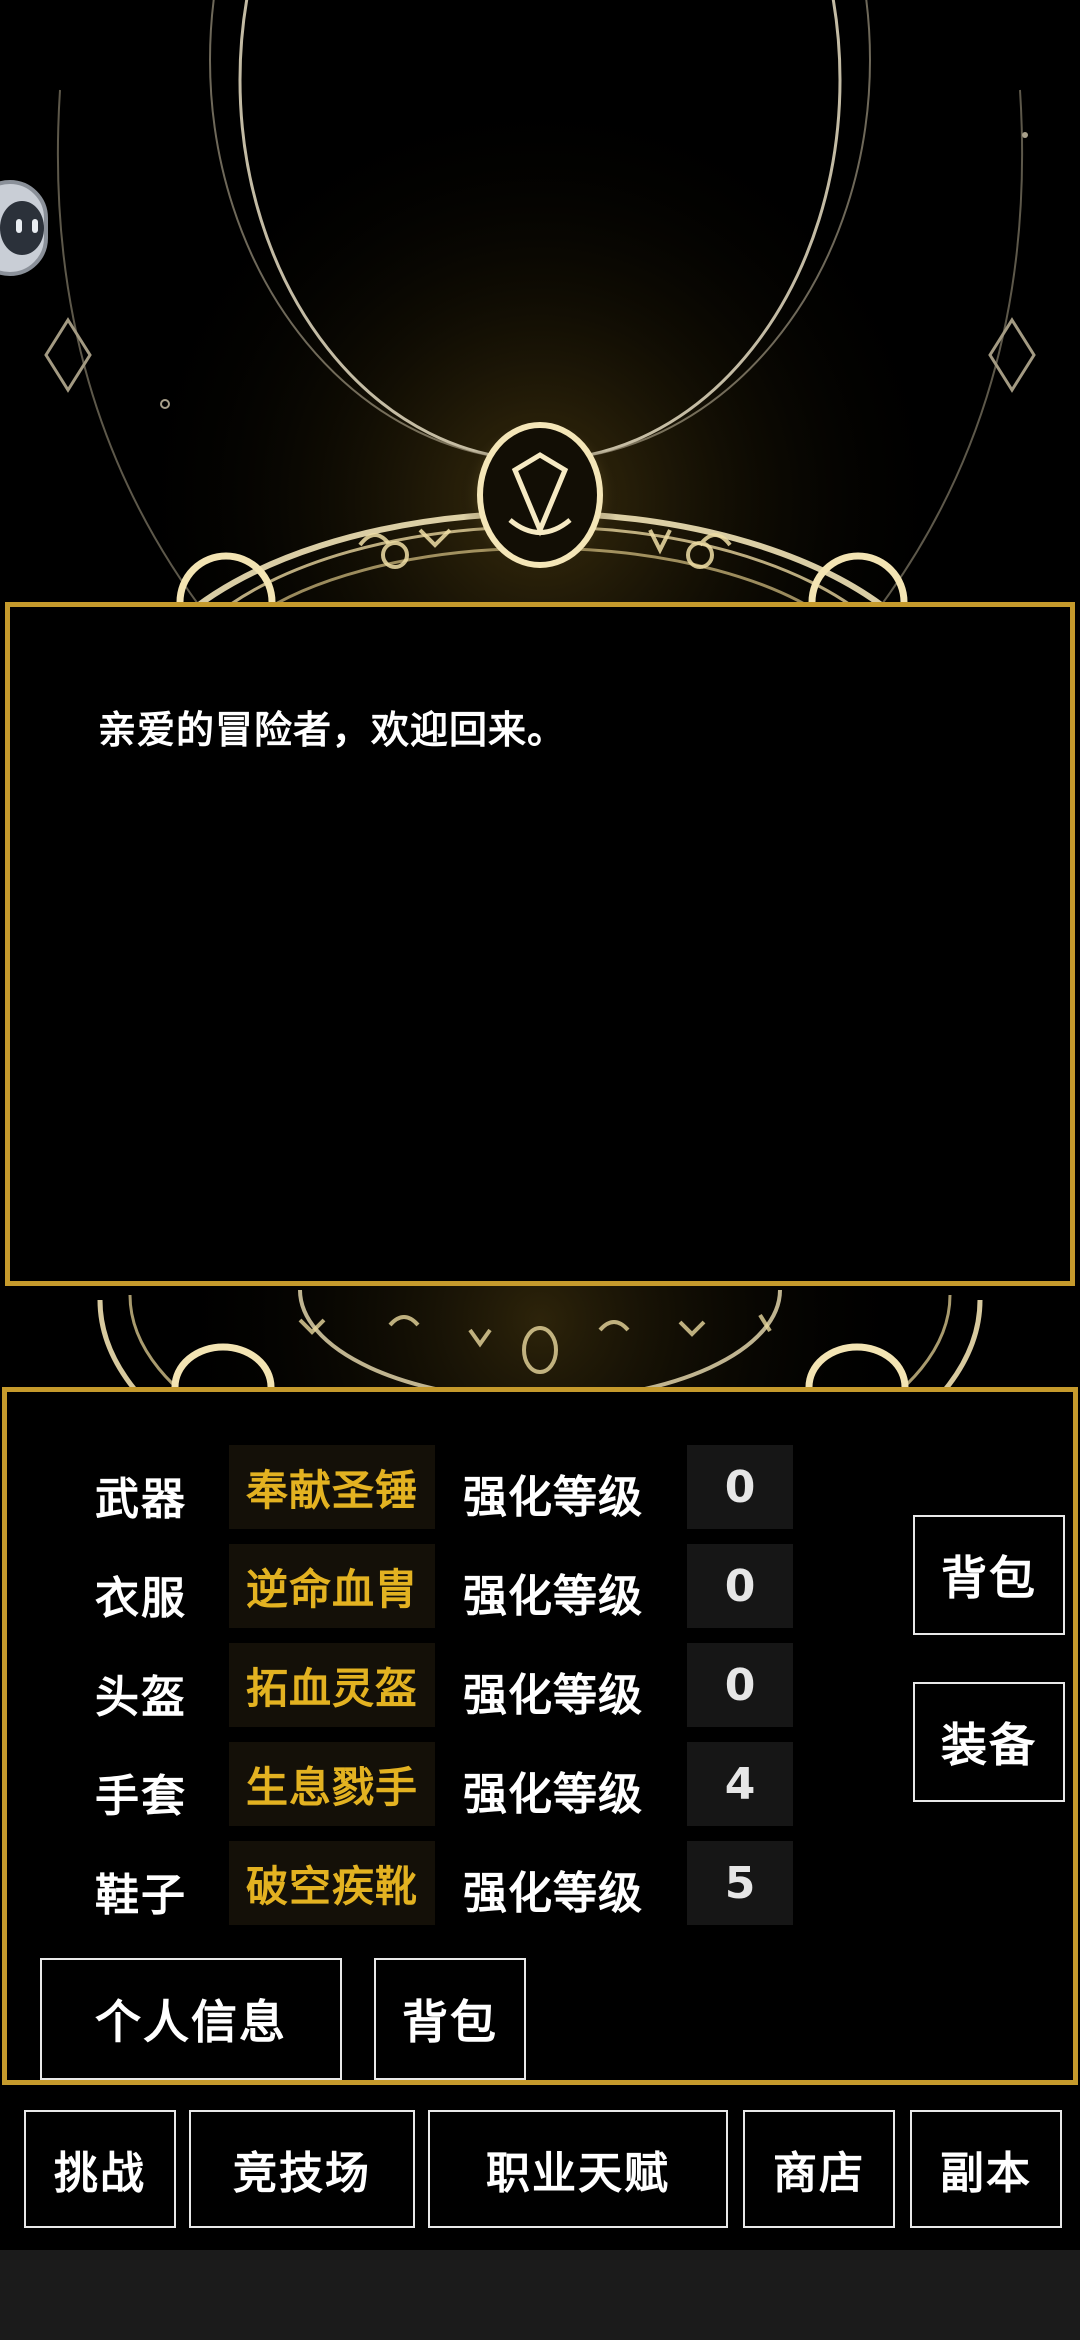 The width and height of the screenshot is (1080, 2340). What do you see at coordinates (989, 1575) in the screenshot?
I see `bag-button: 背包` at bounding box center [989, 1575].